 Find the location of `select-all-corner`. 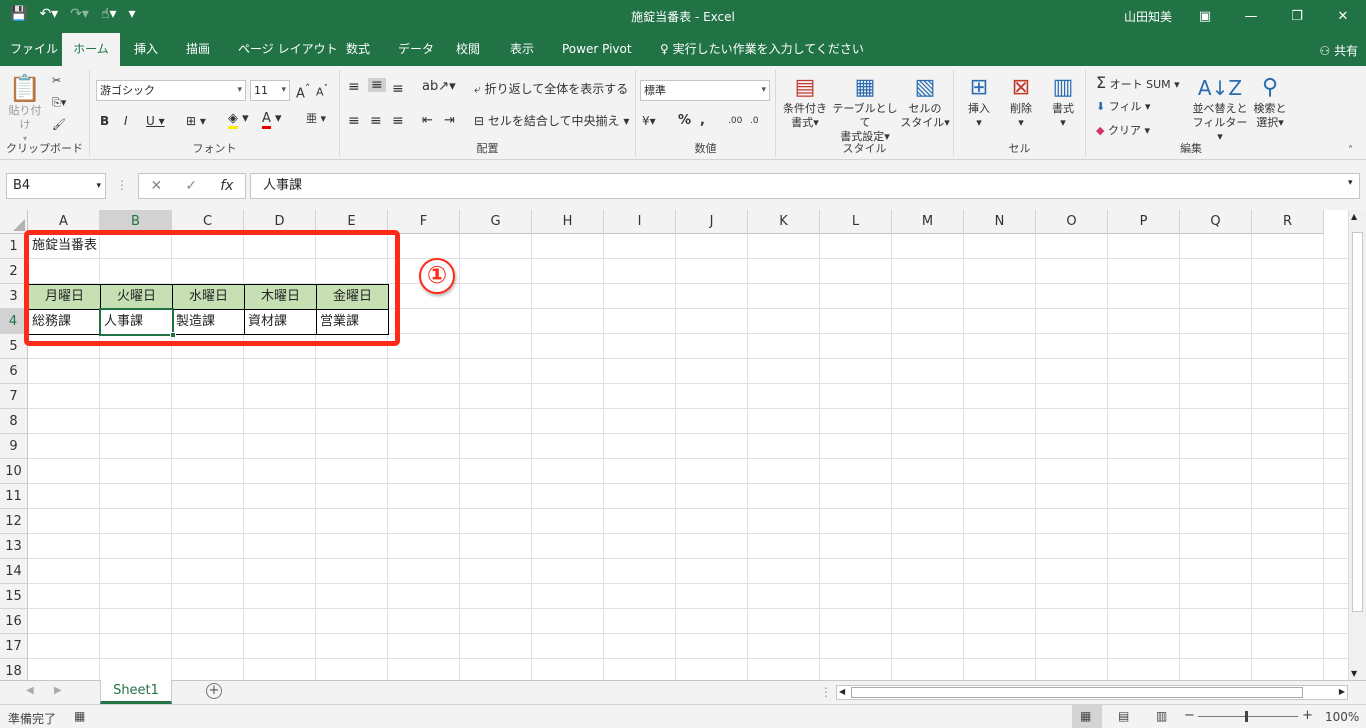

select-all-corner is located at coordinates (14, 222).